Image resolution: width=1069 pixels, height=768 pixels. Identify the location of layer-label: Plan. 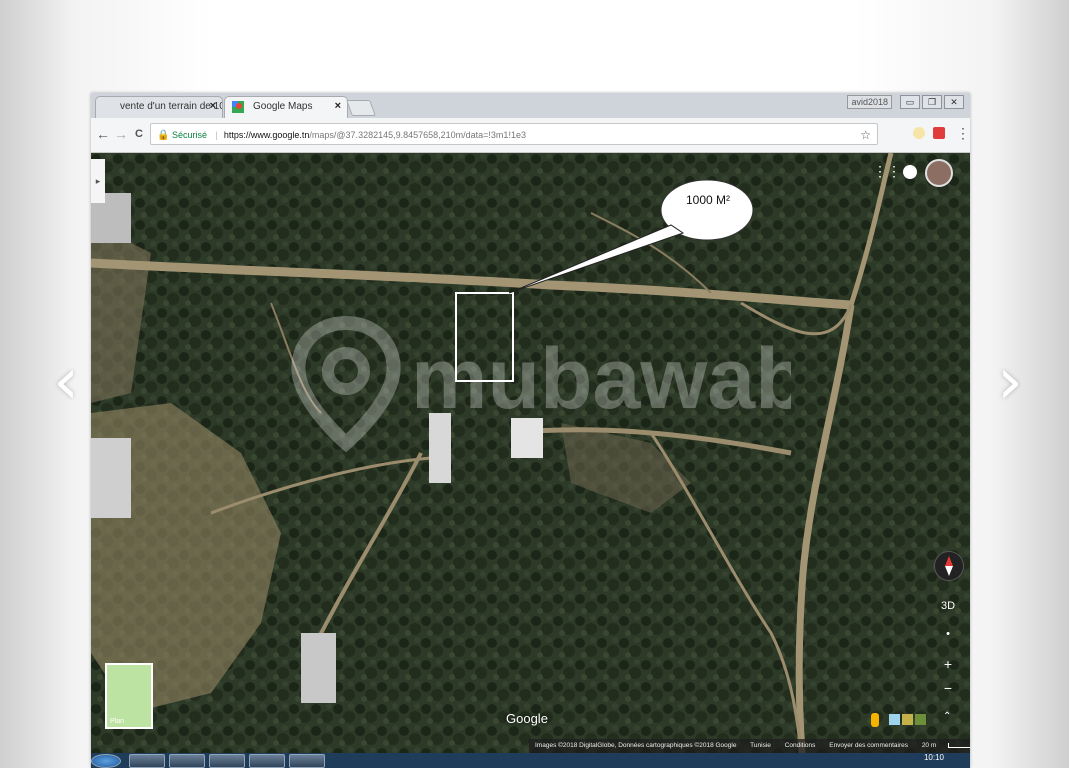
(117, 721).